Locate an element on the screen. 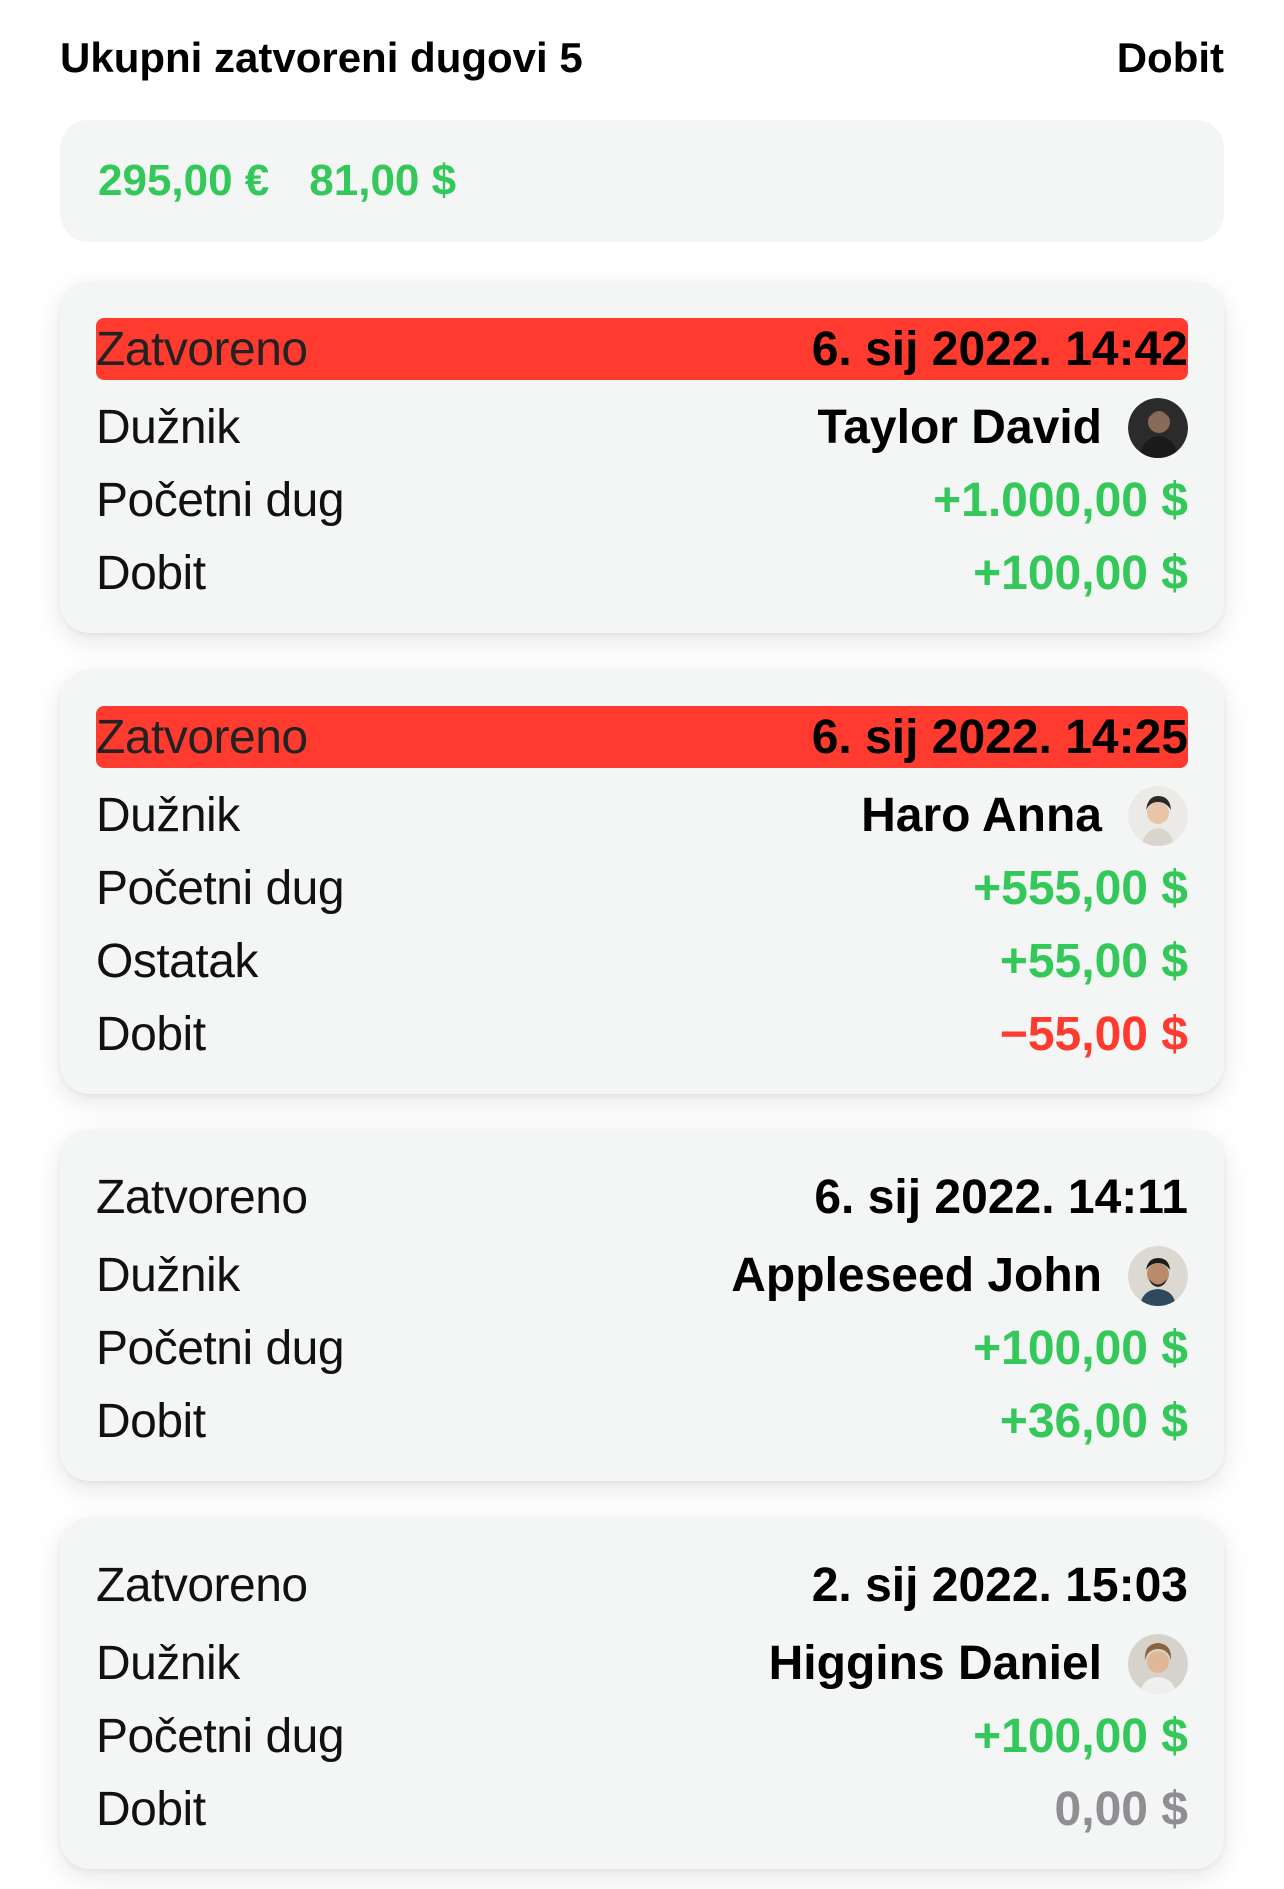 This screenshot has width=1284, height=1889. closed-date: 6. sij 2022. 14:11 is located at coordinates (1001, 1197).